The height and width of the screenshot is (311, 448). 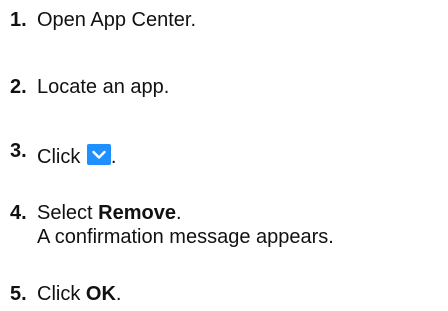 I want to click on step-1: 1. Open App Center., so click(x=103, y=20).